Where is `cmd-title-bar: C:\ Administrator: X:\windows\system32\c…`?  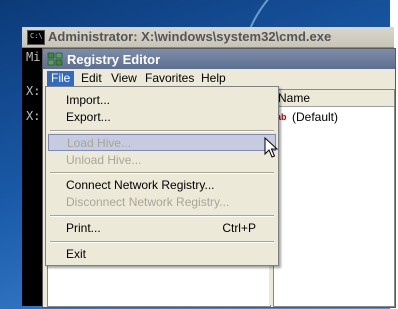 cmd-title-bar: C:\ Administrator: X:\windows\system32\c… is located at coordinates (208, 37).